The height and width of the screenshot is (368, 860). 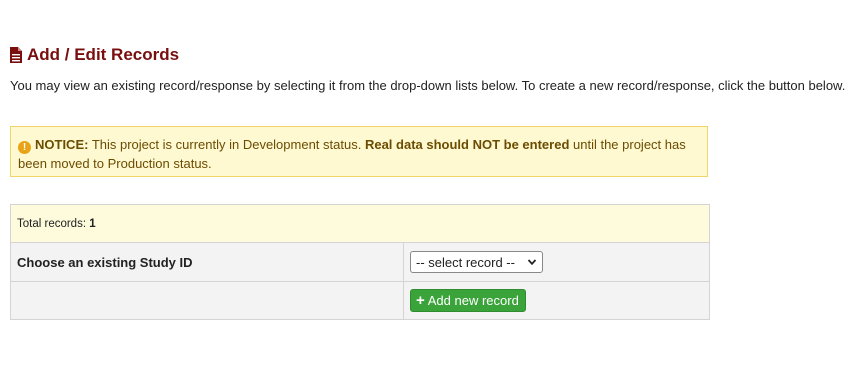 What do you see at coordinates (420, 300) in the screenshot?
I see `plus-icon: +` at bounding box center [420, 300].